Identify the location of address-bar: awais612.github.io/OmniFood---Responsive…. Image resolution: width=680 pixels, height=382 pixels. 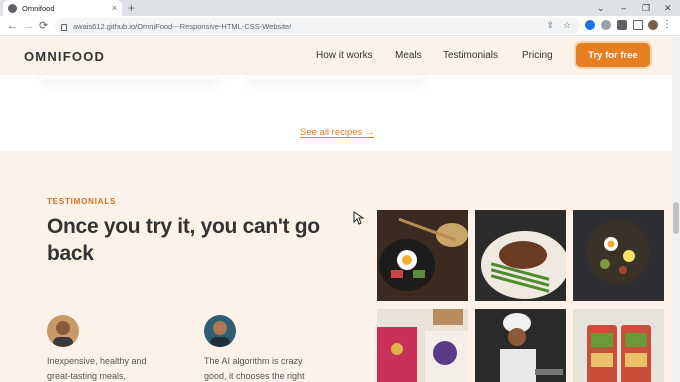
(317, 26).